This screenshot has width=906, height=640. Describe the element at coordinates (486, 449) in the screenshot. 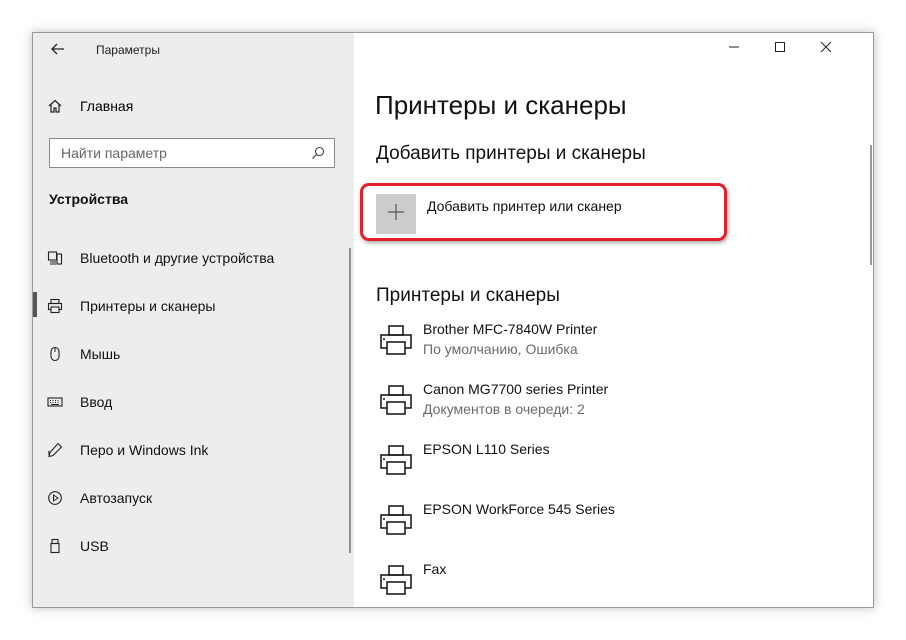

I see `printer-name: EPSON L110 Series` at that location.